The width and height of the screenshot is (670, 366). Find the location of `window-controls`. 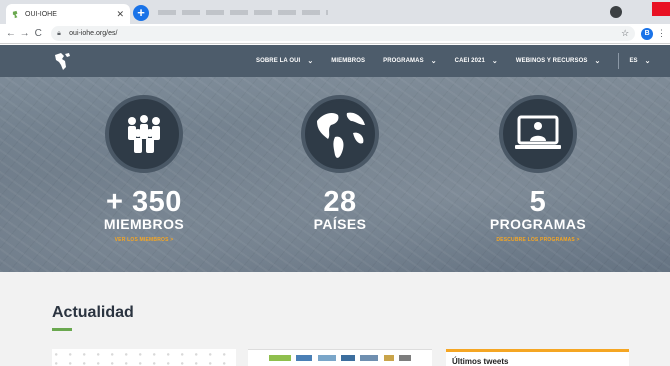

window-controls is located at coordinates (647, 12).